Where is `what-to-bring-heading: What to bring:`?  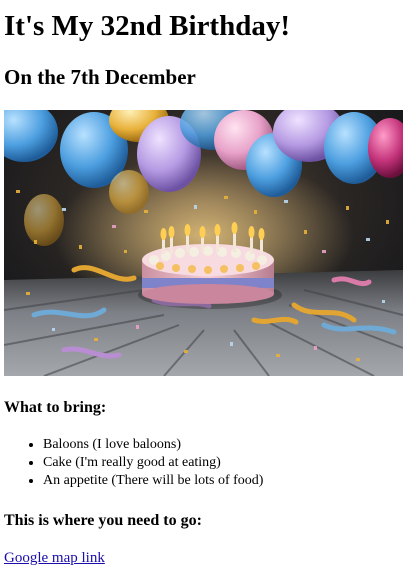
what-to-bring-heading: What to bring: is located at coordinates (55, 407).